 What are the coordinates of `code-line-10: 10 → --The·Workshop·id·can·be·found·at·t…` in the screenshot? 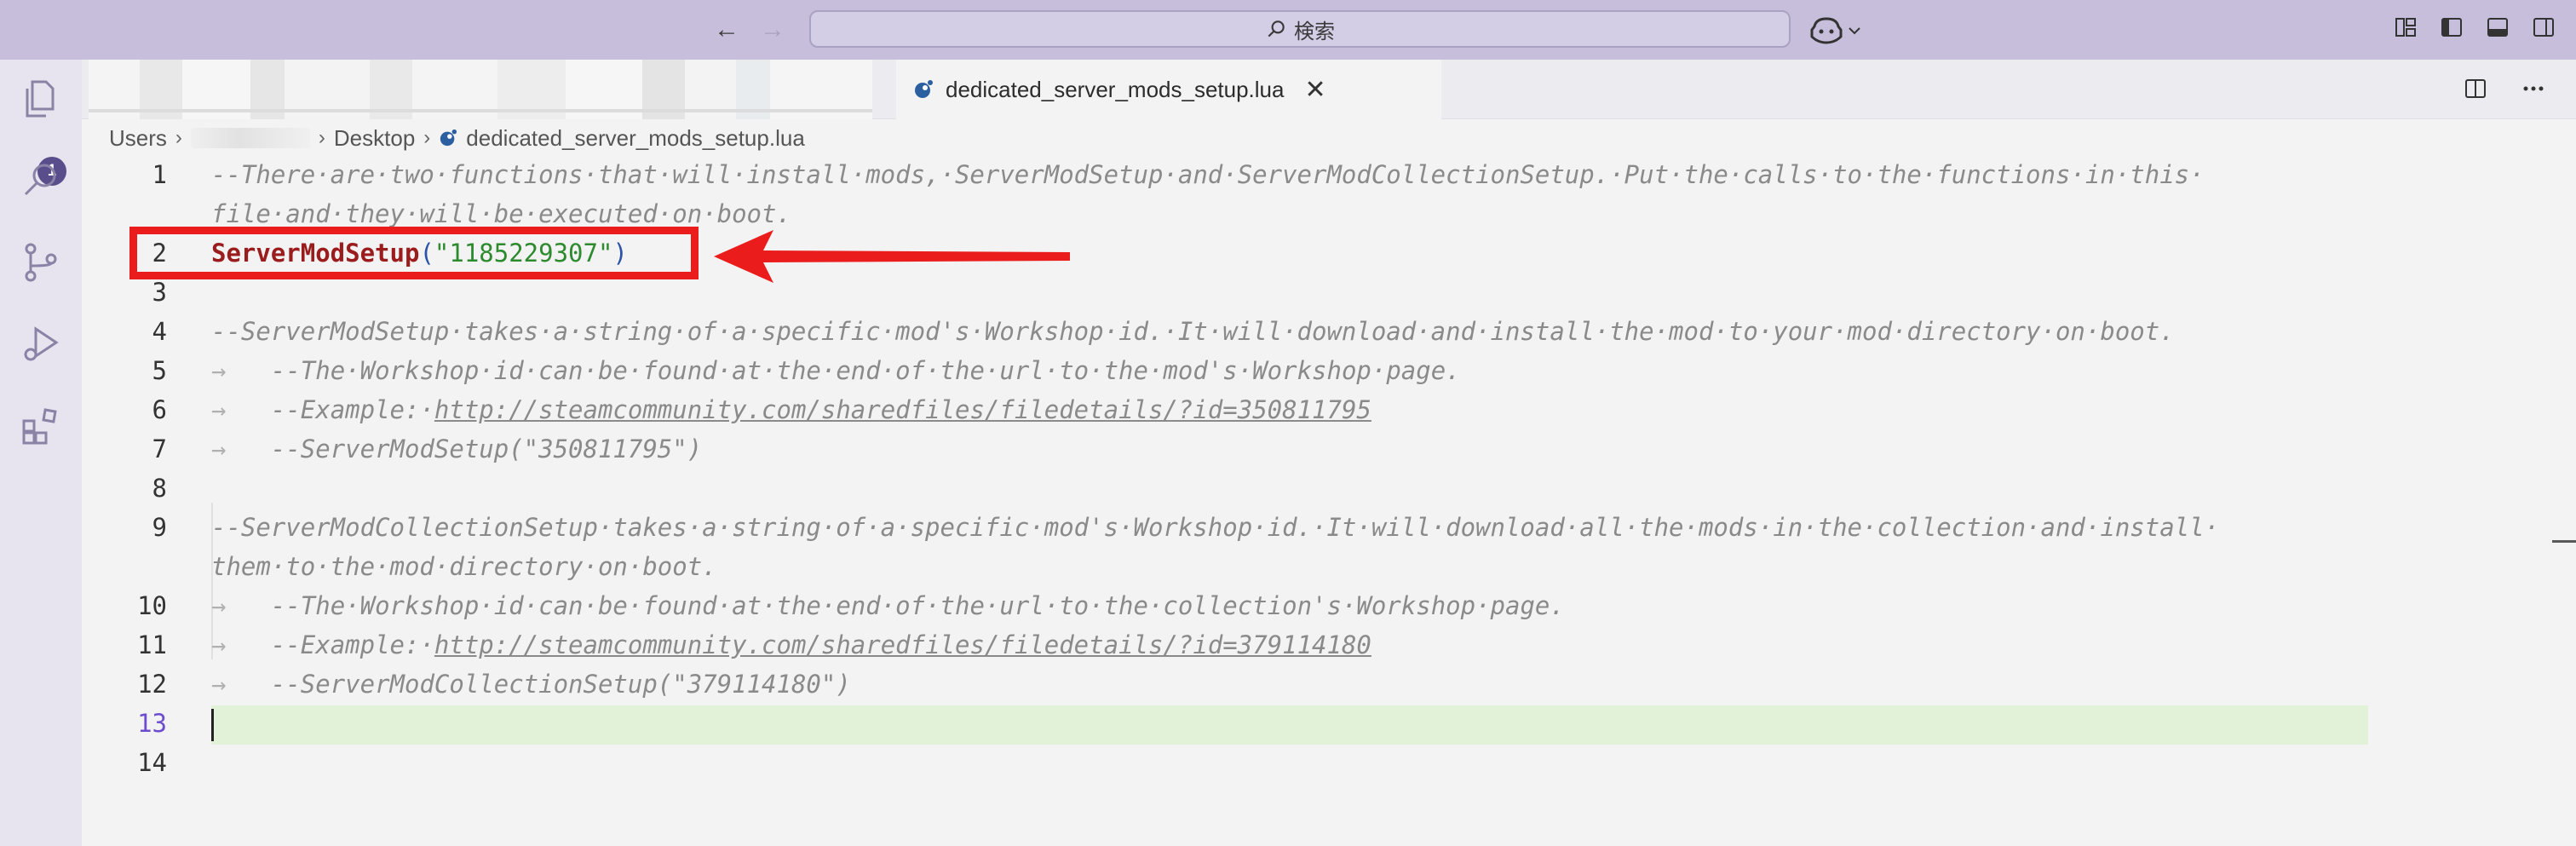 It's located at (1275, 605).